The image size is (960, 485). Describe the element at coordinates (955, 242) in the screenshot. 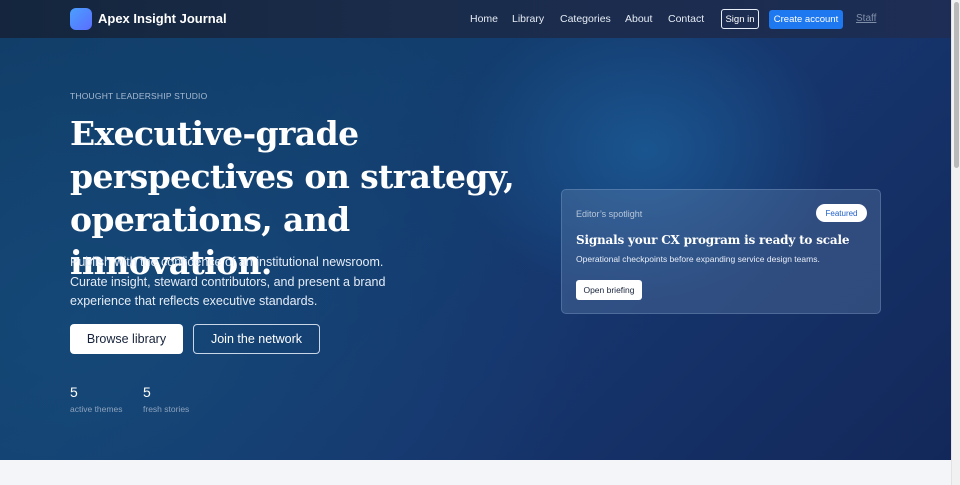

I see `page-scrollbar` at that location.